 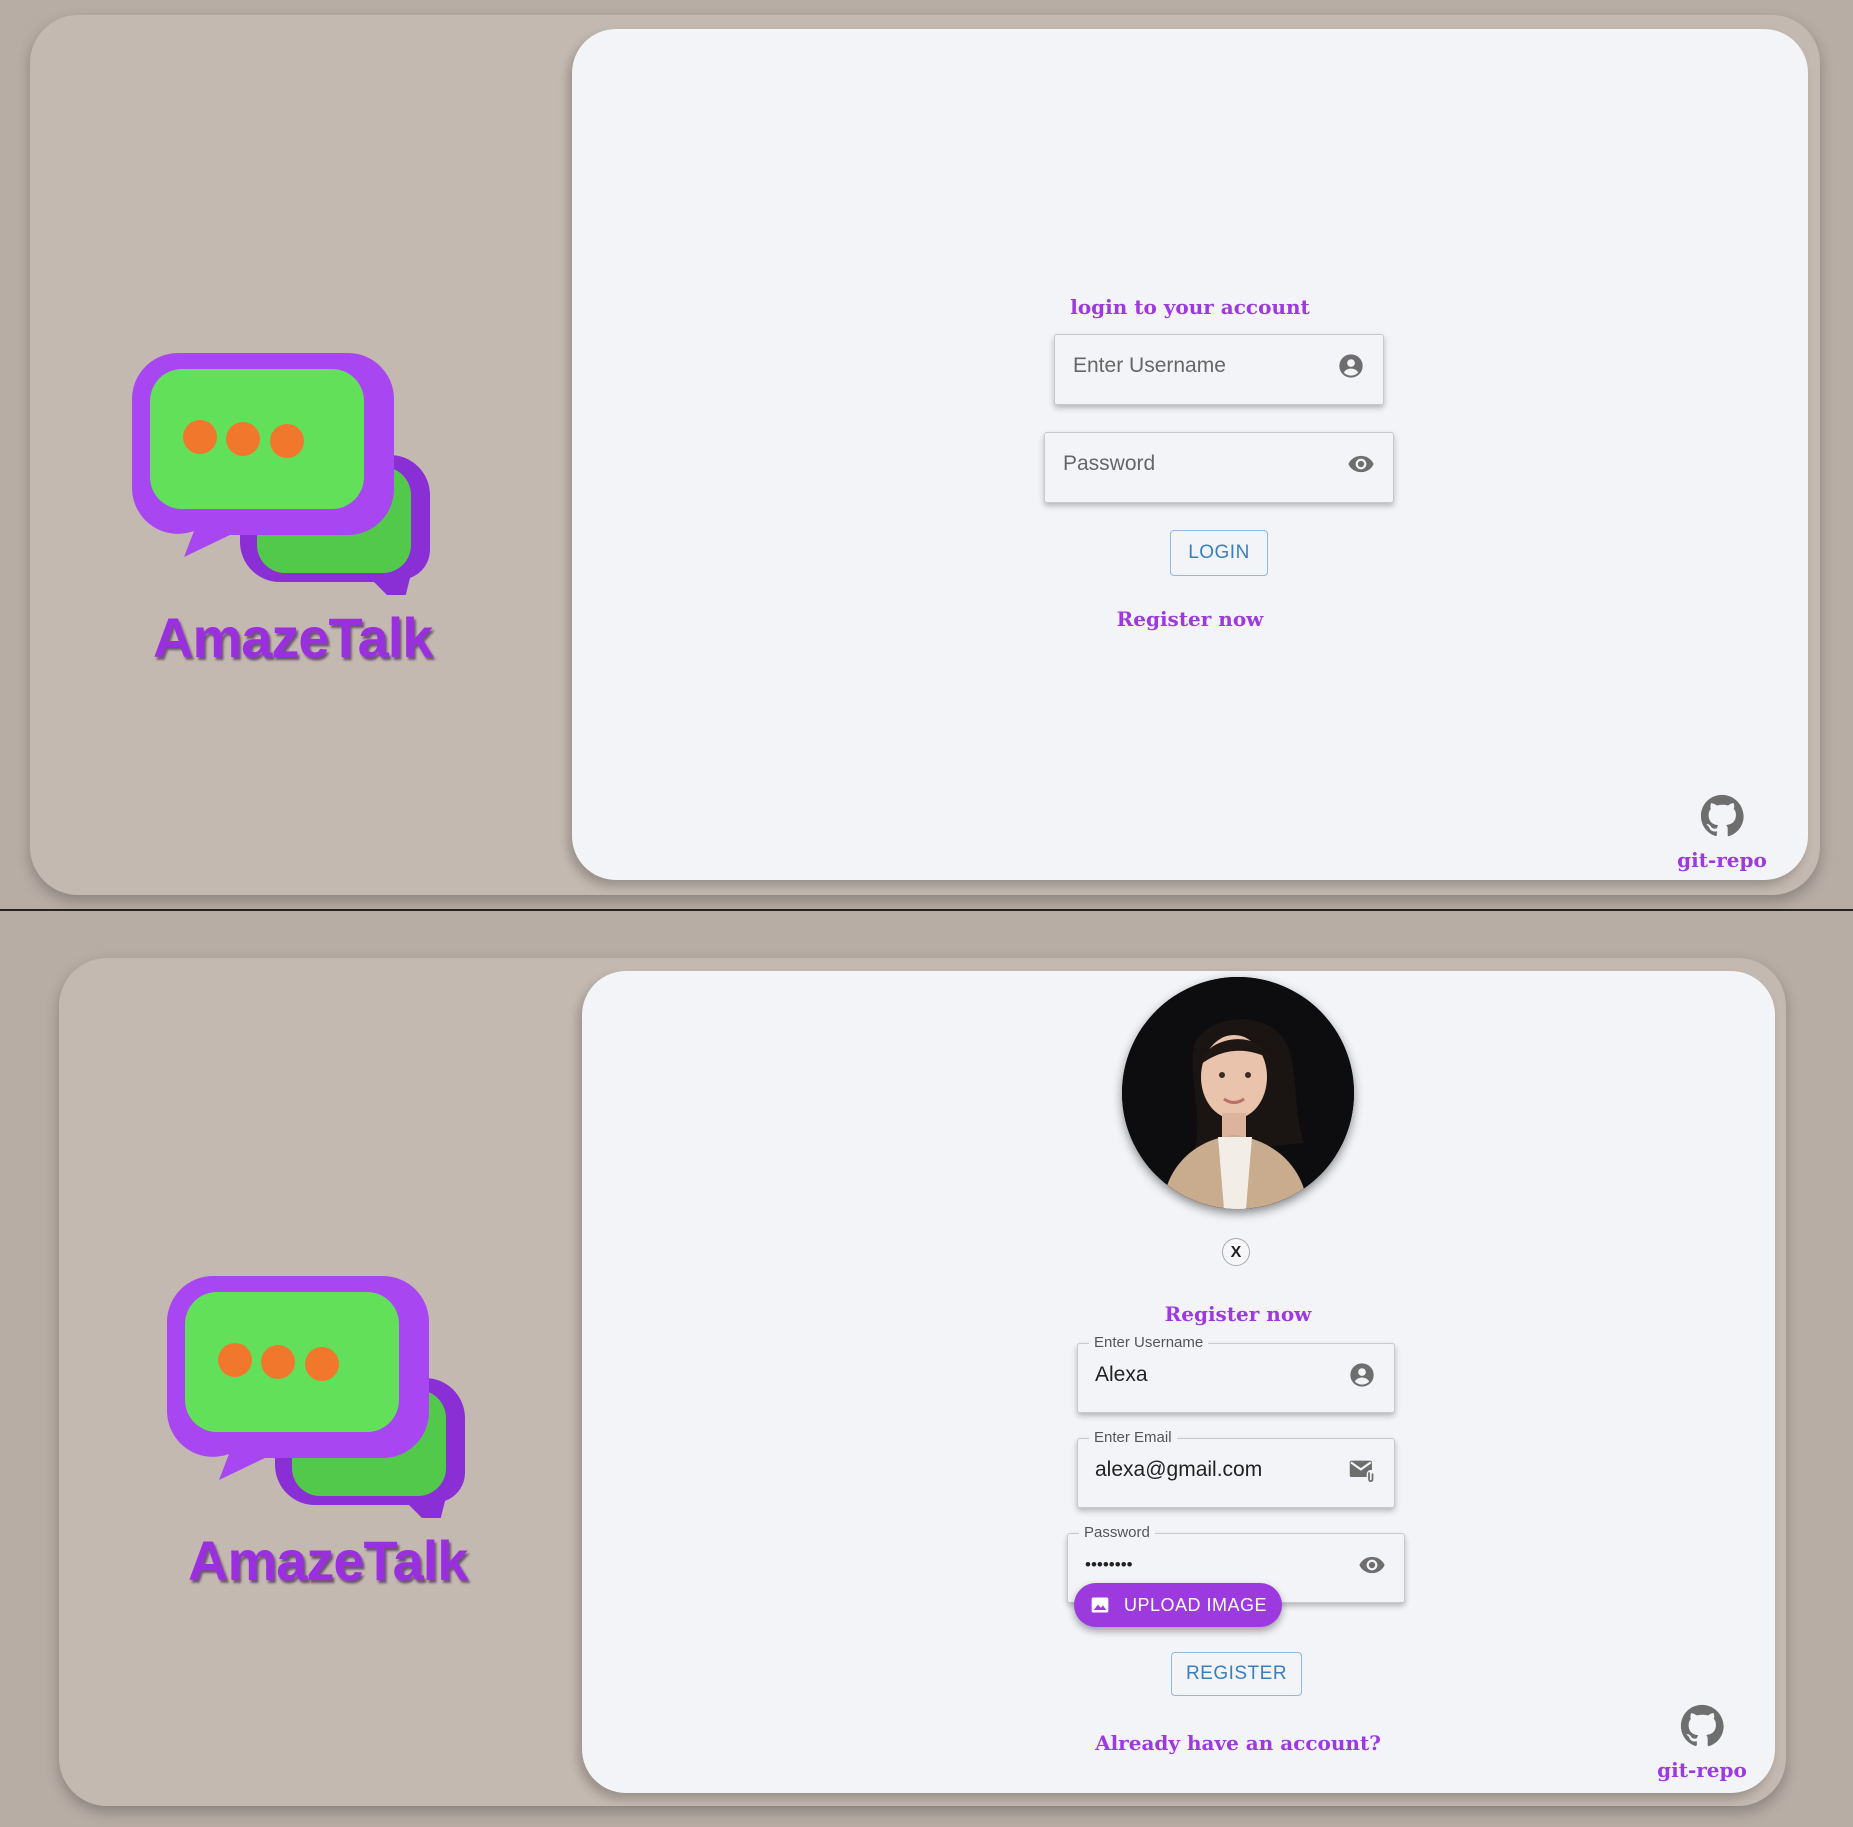 I want to click on profile-avatar, so click(x=1238, y=1093).